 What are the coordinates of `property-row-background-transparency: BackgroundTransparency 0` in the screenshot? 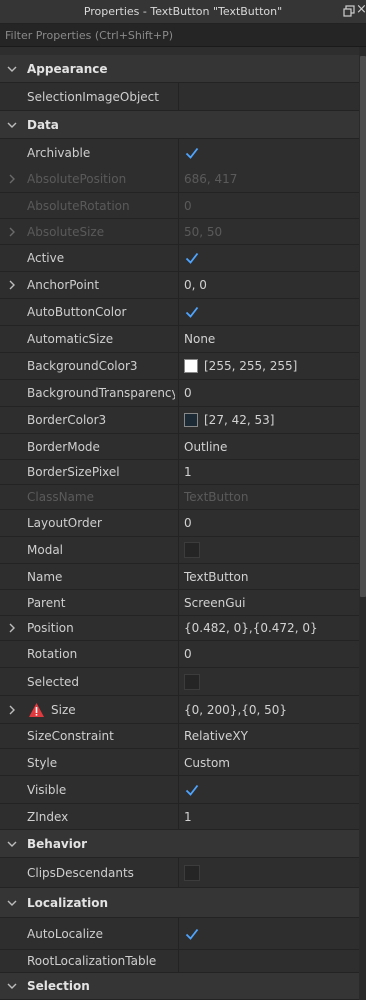 It's located at (179, 393).